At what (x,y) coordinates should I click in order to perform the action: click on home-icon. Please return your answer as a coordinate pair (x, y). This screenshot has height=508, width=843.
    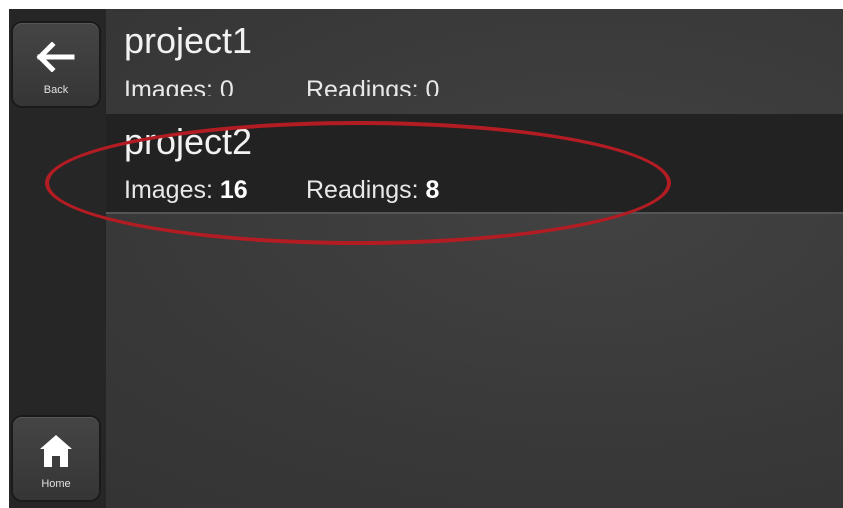
    Looking at the image, I should click on (56, 451).